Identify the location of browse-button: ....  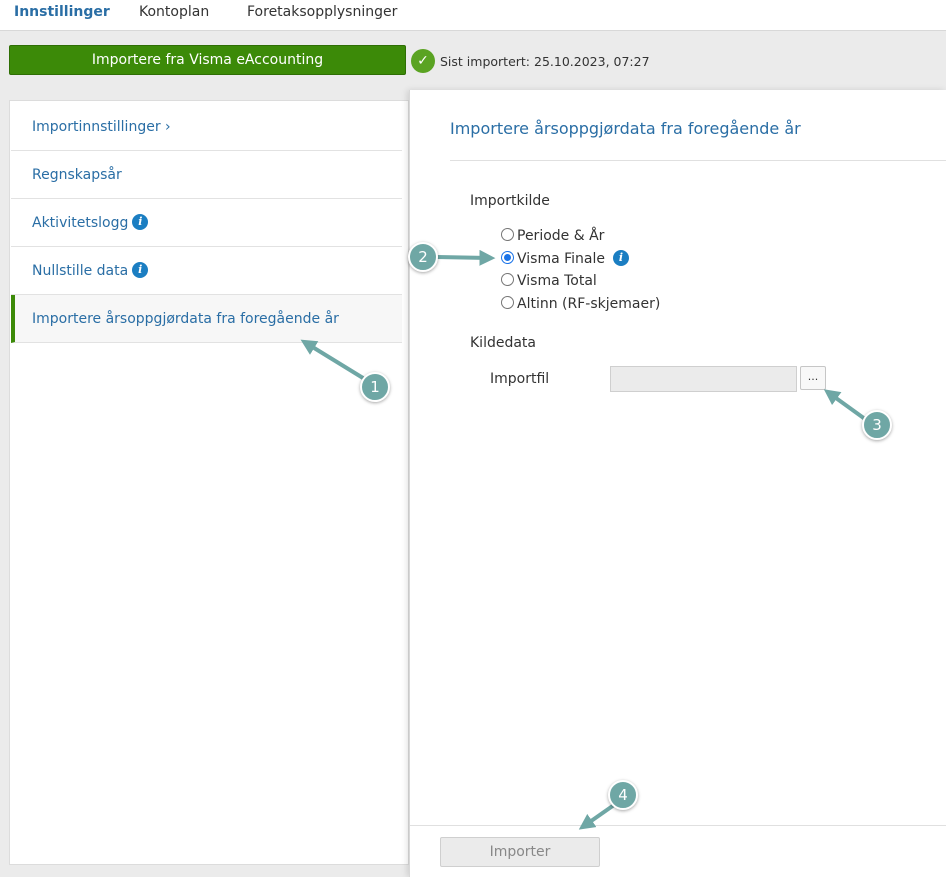
(813, 378).